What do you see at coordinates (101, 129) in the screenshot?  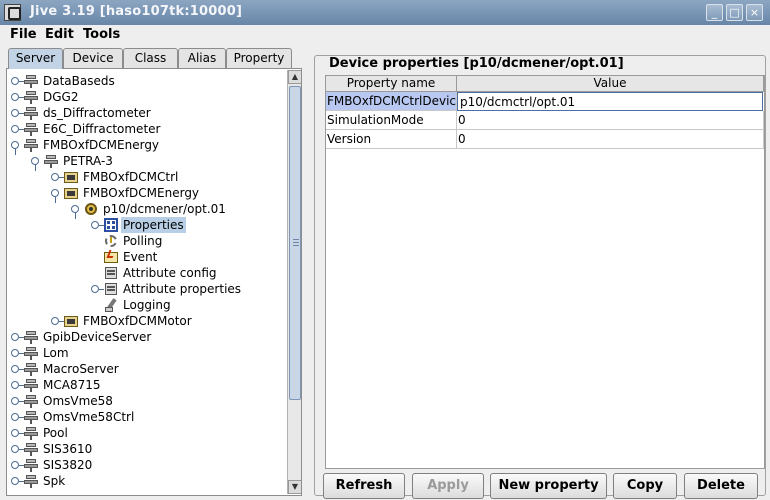 I see `tree-node-label: E6C_Diffractometer` at bounding box center [101, 129].